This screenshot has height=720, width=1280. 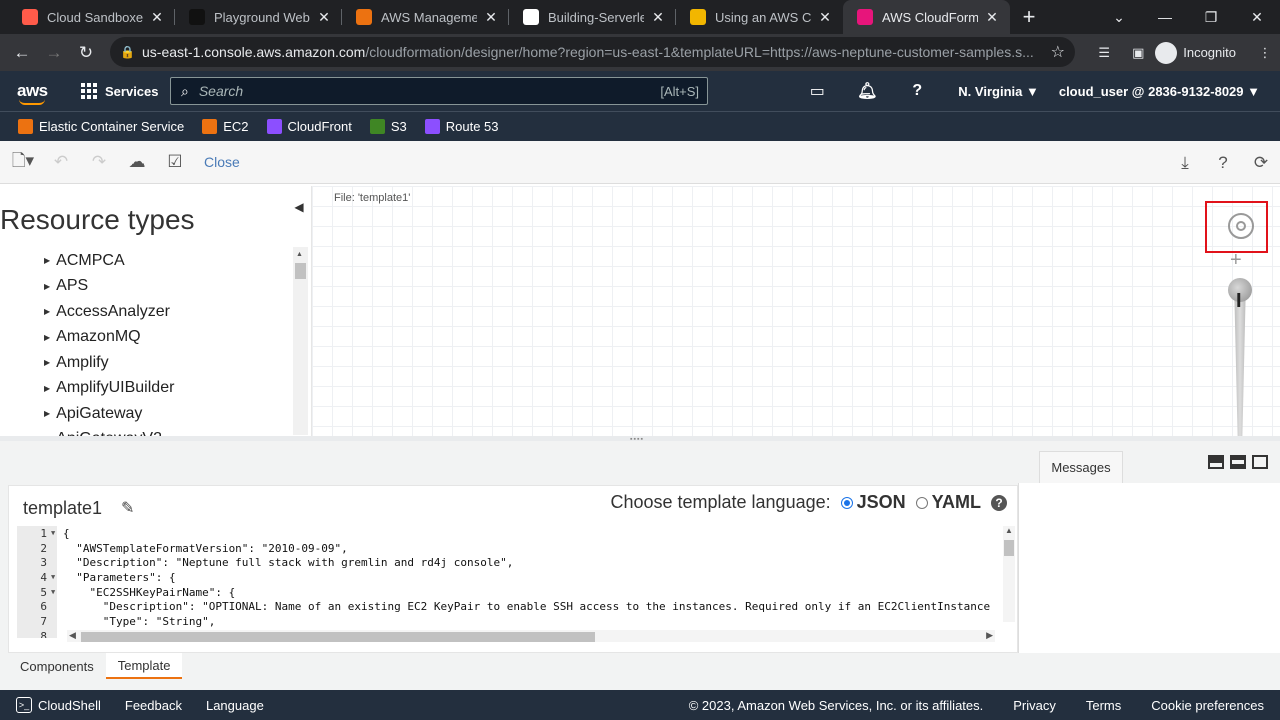 What do you see at coordinates (867, 91) in the screenshot?
I see `notifications-bell-icon: 🔔︎` at bounding box center [867, 91].